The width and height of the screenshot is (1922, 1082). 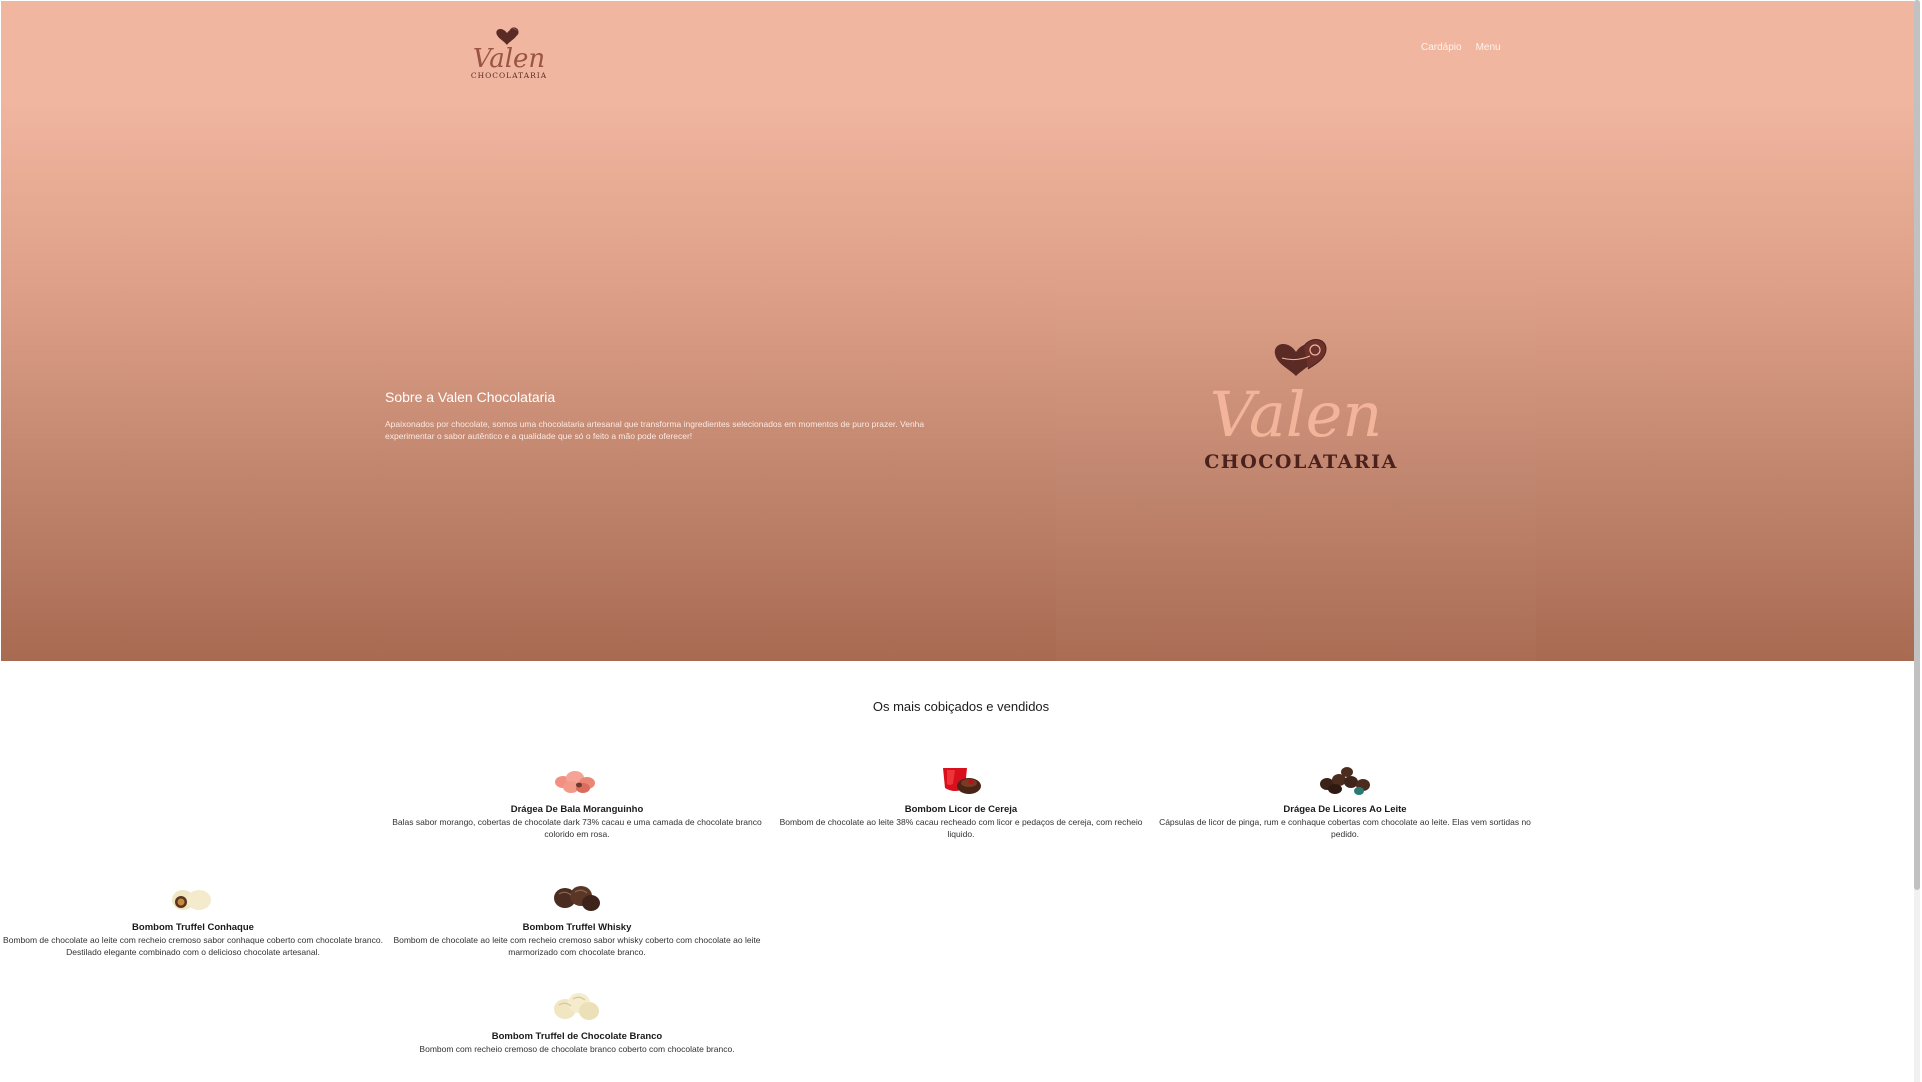 I want to click on pink-drageas-image, so click(x=575, y=782).